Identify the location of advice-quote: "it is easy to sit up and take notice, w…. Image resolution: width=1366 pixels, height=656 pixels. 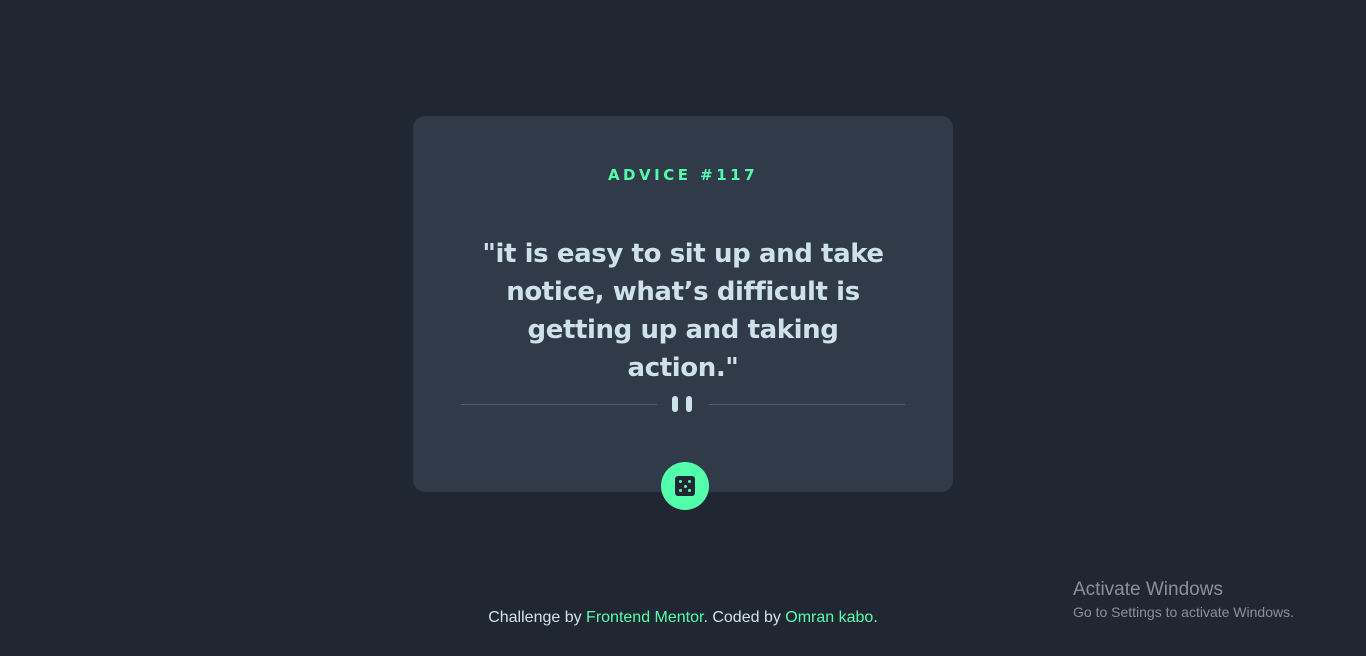
(683, 311).